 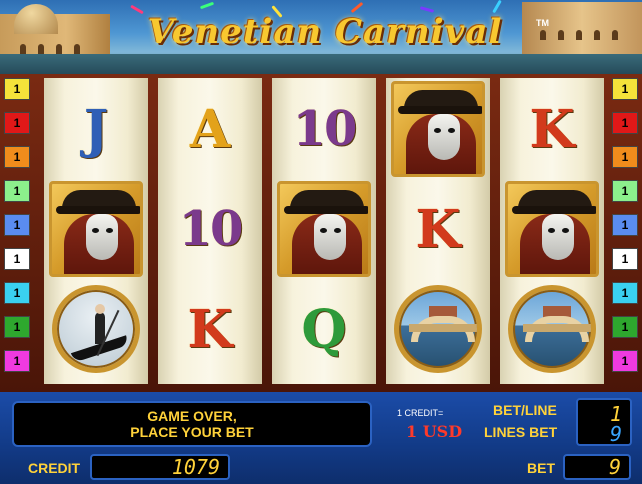 I want to click on right-line-marker-6: 1, so click(x=625, y=259).